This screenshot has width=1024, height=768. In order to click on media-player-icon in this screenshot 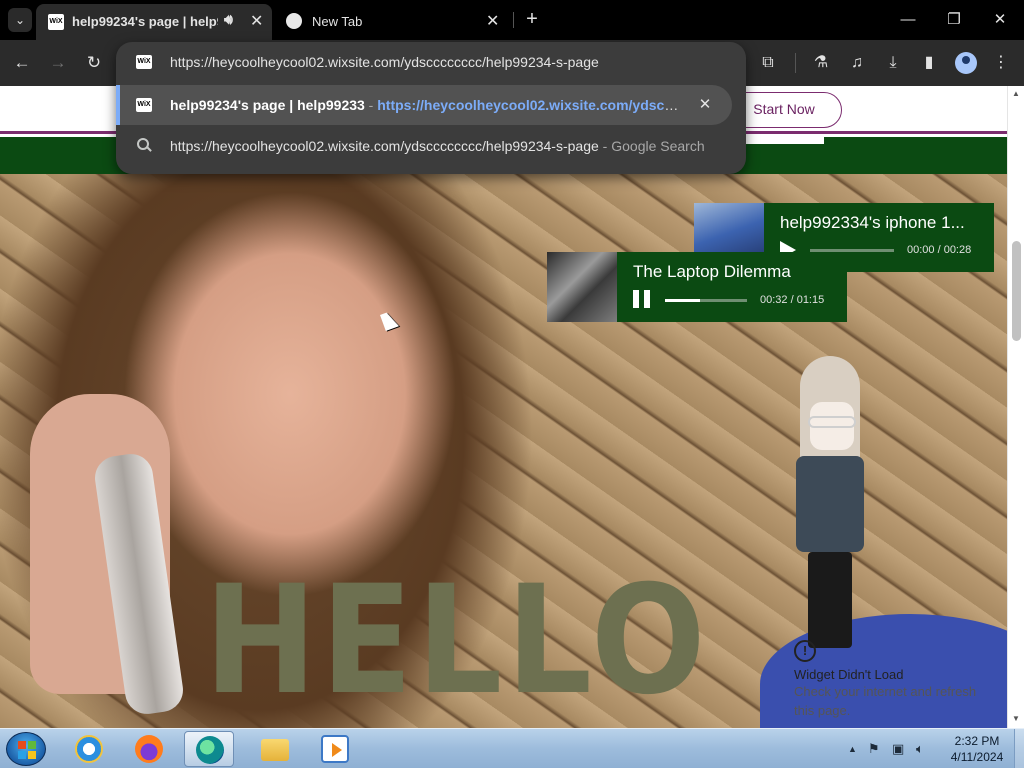, I will do `click(335, 749)`.